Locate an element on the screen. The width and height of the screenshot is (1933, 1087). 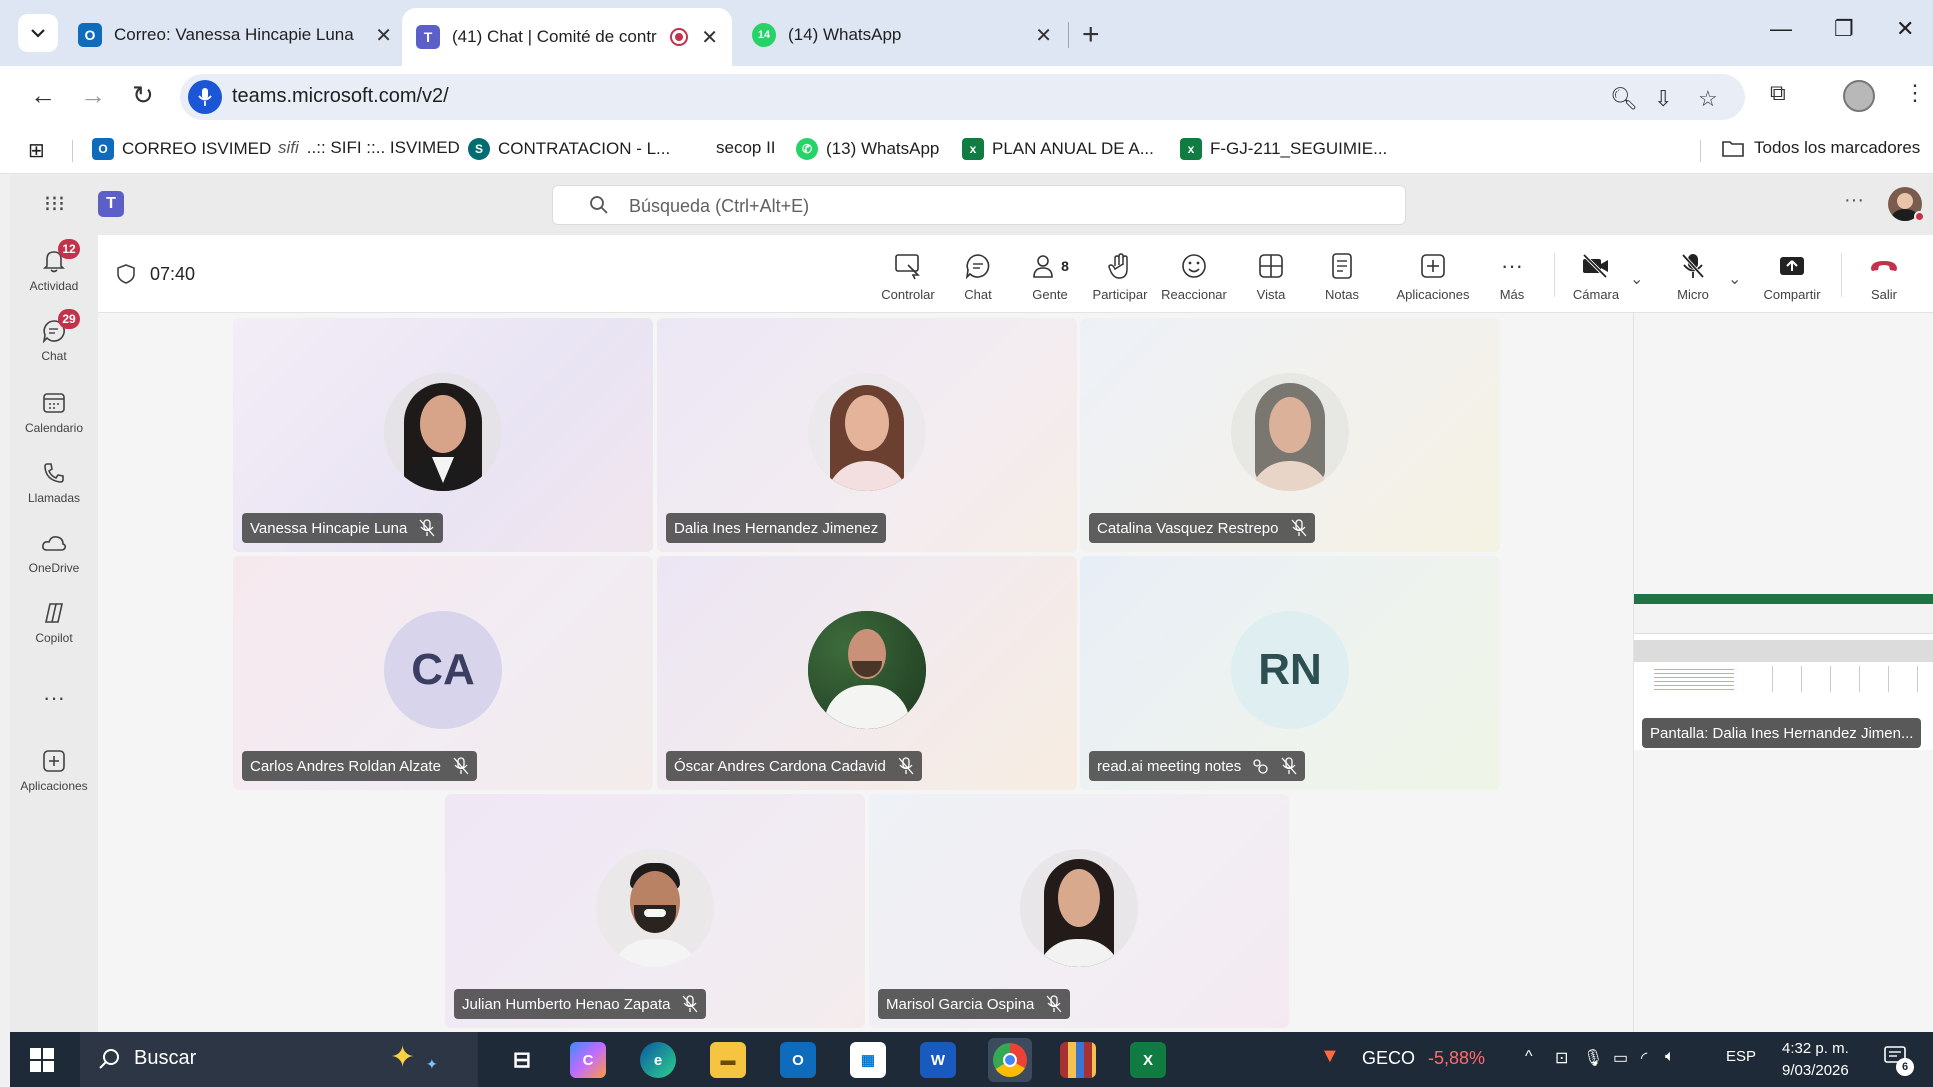
bookmark-star-icon: ☆ is located at coordinates (1708, 99).